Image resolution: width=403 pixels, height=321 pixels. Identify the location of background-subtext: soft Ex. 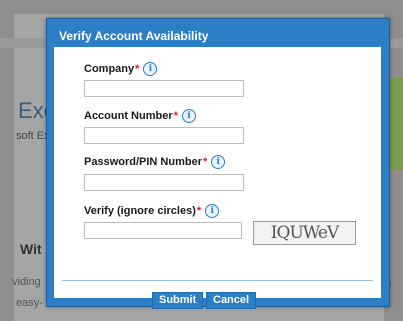
(33, 136).